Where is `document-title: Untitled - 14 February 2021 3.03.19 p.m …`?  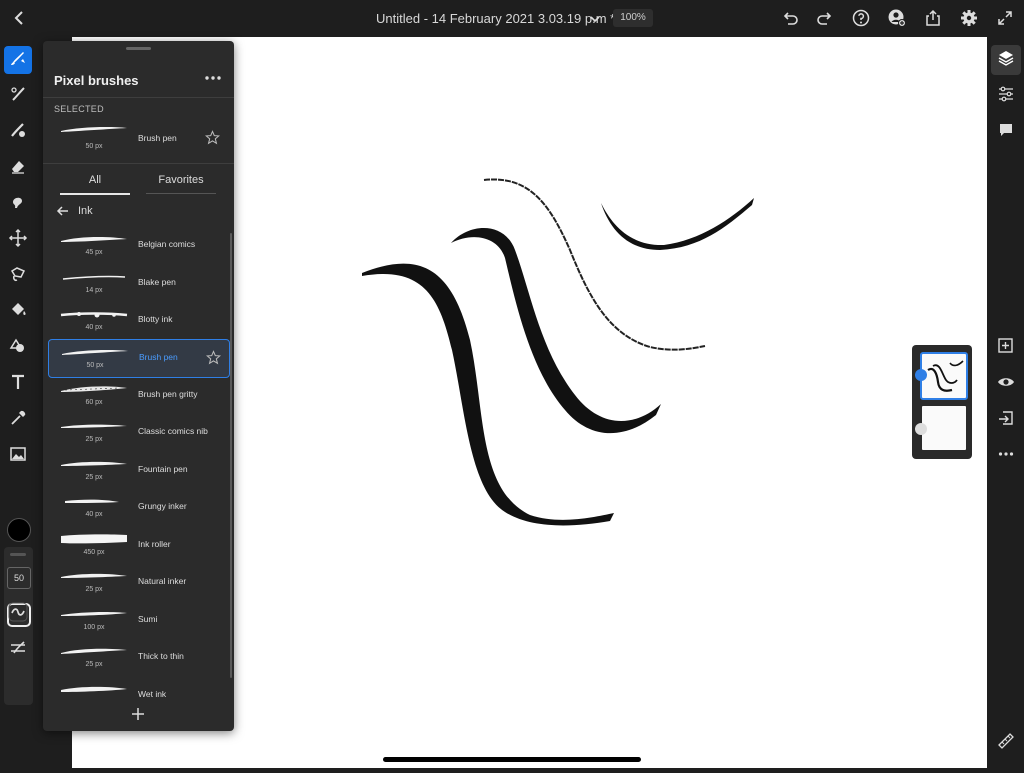
document-title: Untitled - 14 February 2021 3.03.19 p.m … is located at coordinates (495, 18).